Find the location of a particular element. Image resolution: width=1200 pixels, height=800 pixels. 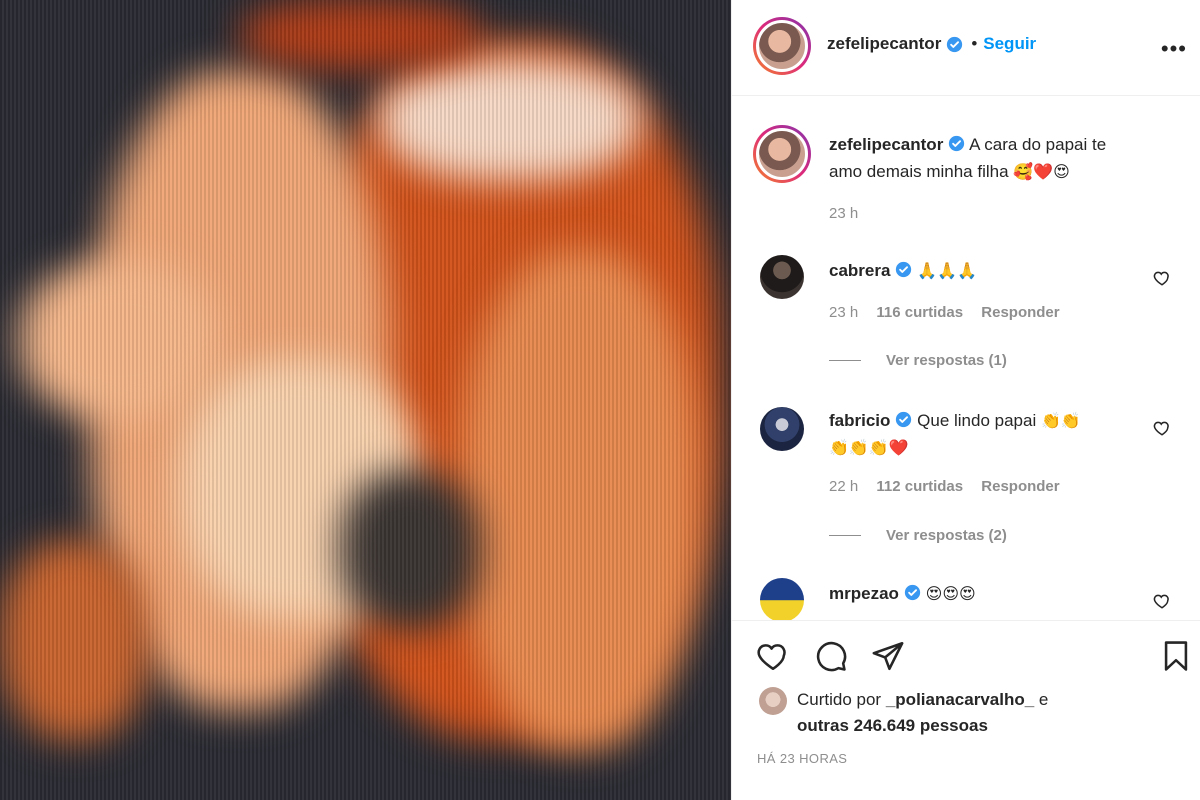

comment-username: mrpezao is located at coordinates (864, 593).